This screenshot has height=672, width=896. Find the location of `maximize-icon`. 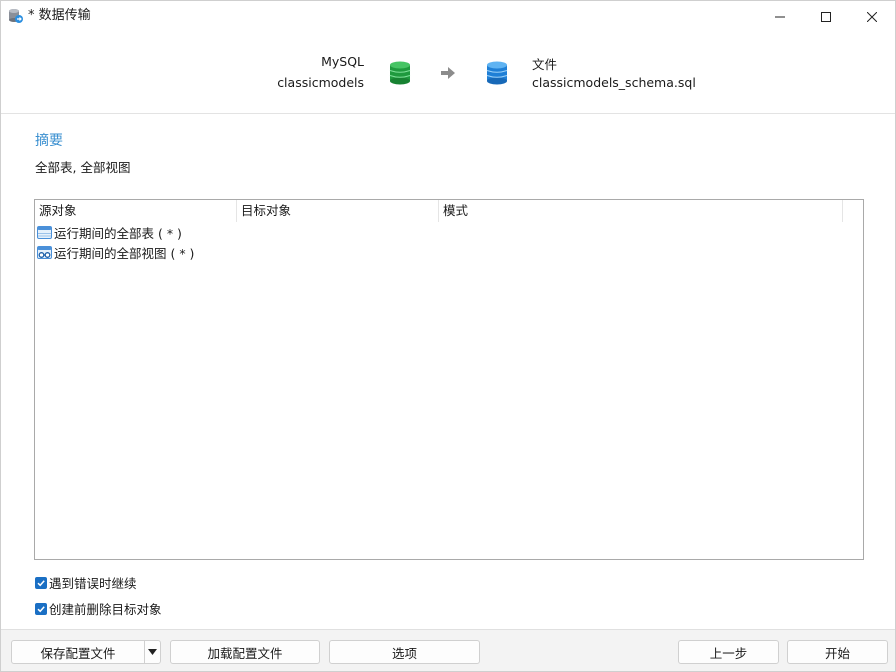

maximize-icon is located at coordinates (826, 16).